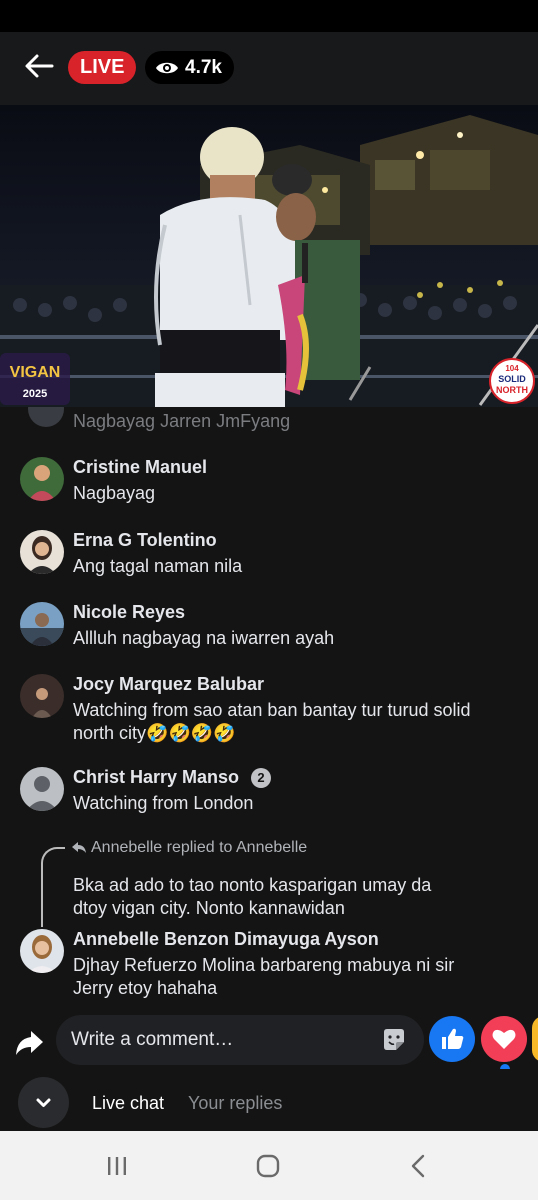 The width and height of the screenshot is (538, 1200). What do you see at coordinates (261, 778) in the screenshot?
I see `fan-badge: 2` at bounding box center [261, 778].